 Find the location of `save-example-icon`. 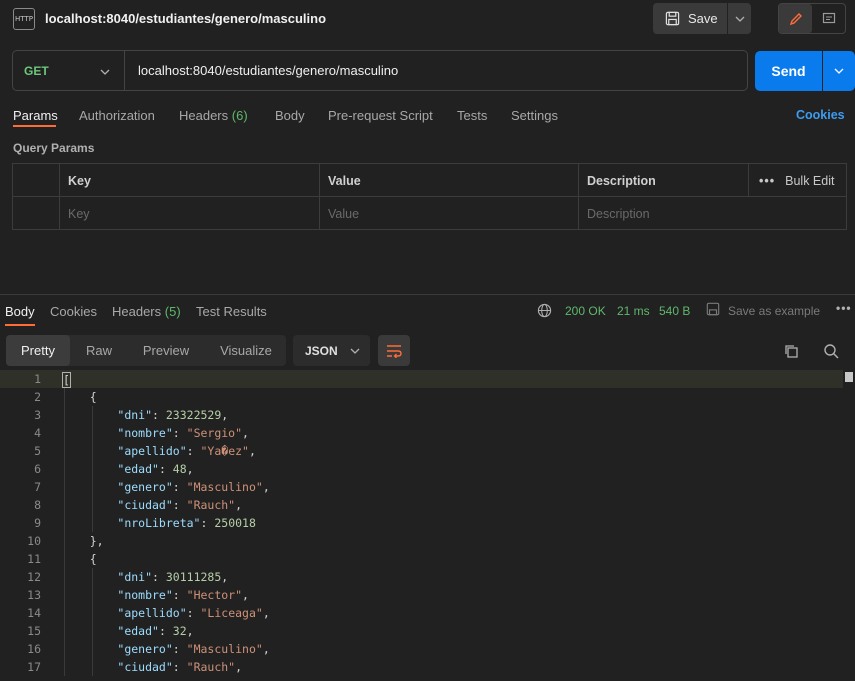

save-example-icon is located at coordinates (713, 310).